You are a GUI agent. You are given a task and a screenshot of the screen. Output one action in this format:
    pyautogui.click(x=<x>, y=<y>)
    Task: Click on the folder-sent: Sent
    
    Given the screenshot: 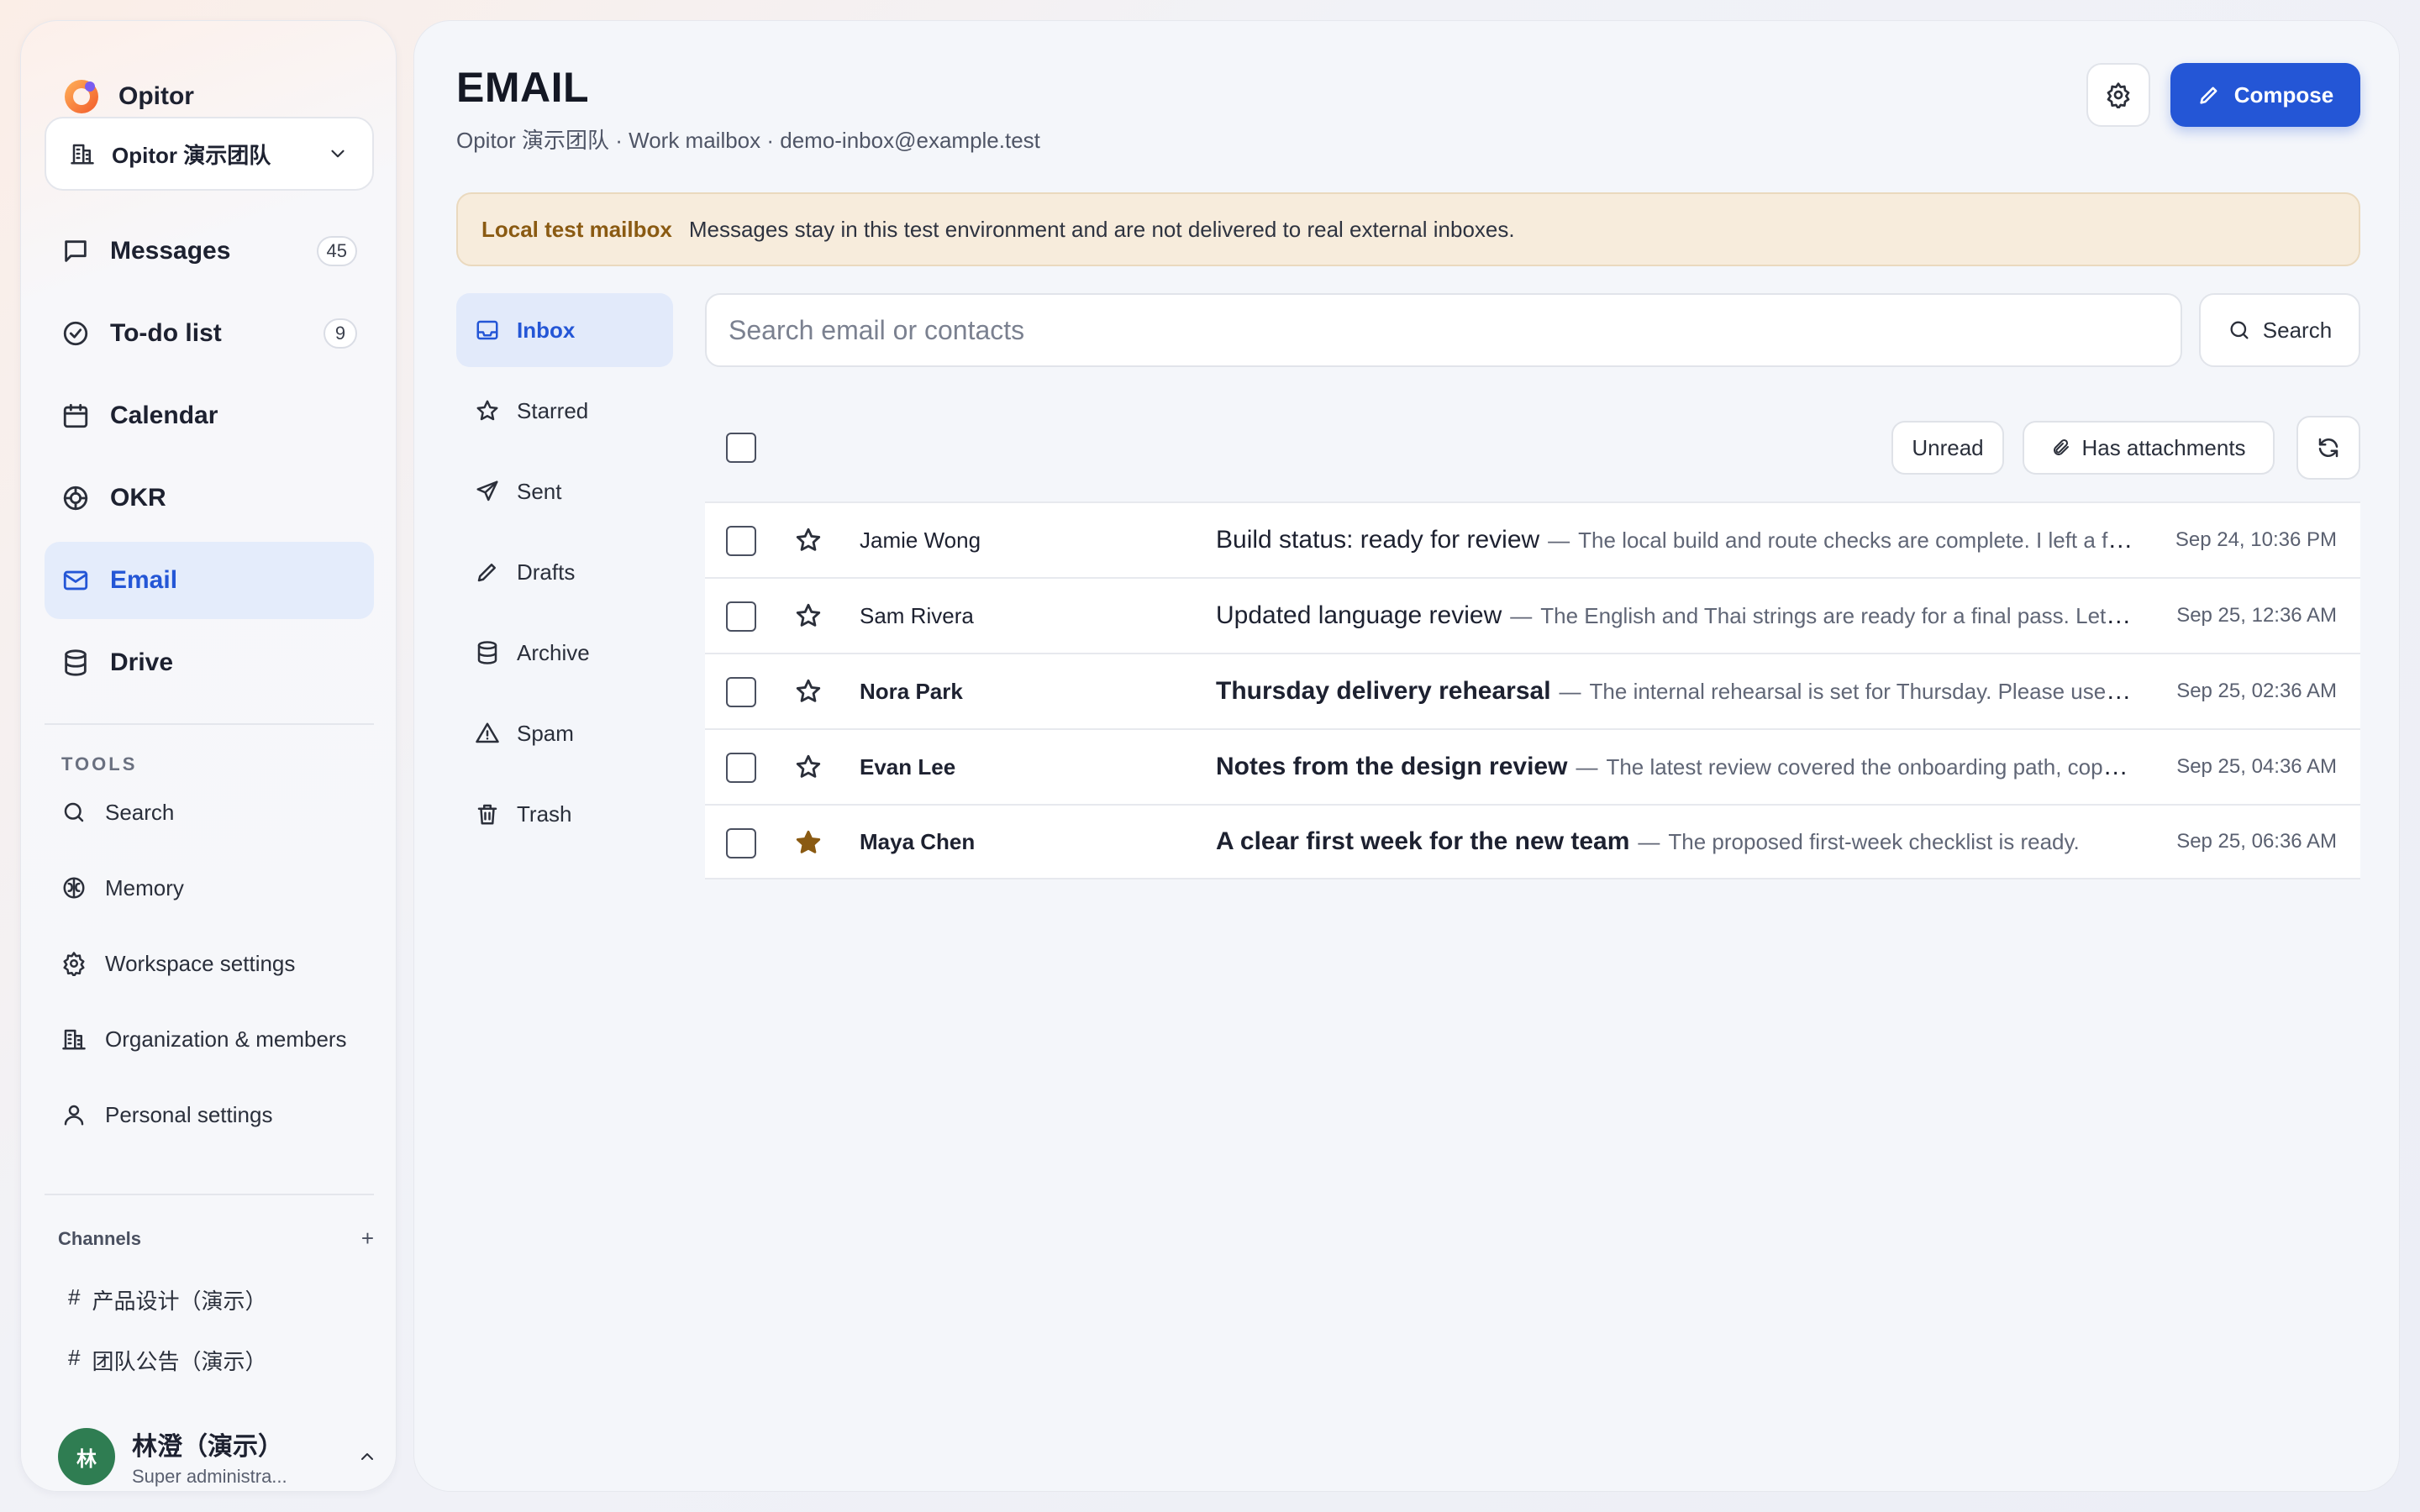 What is the action you would take?
    pyautogui.click(x=564, y=491)
    